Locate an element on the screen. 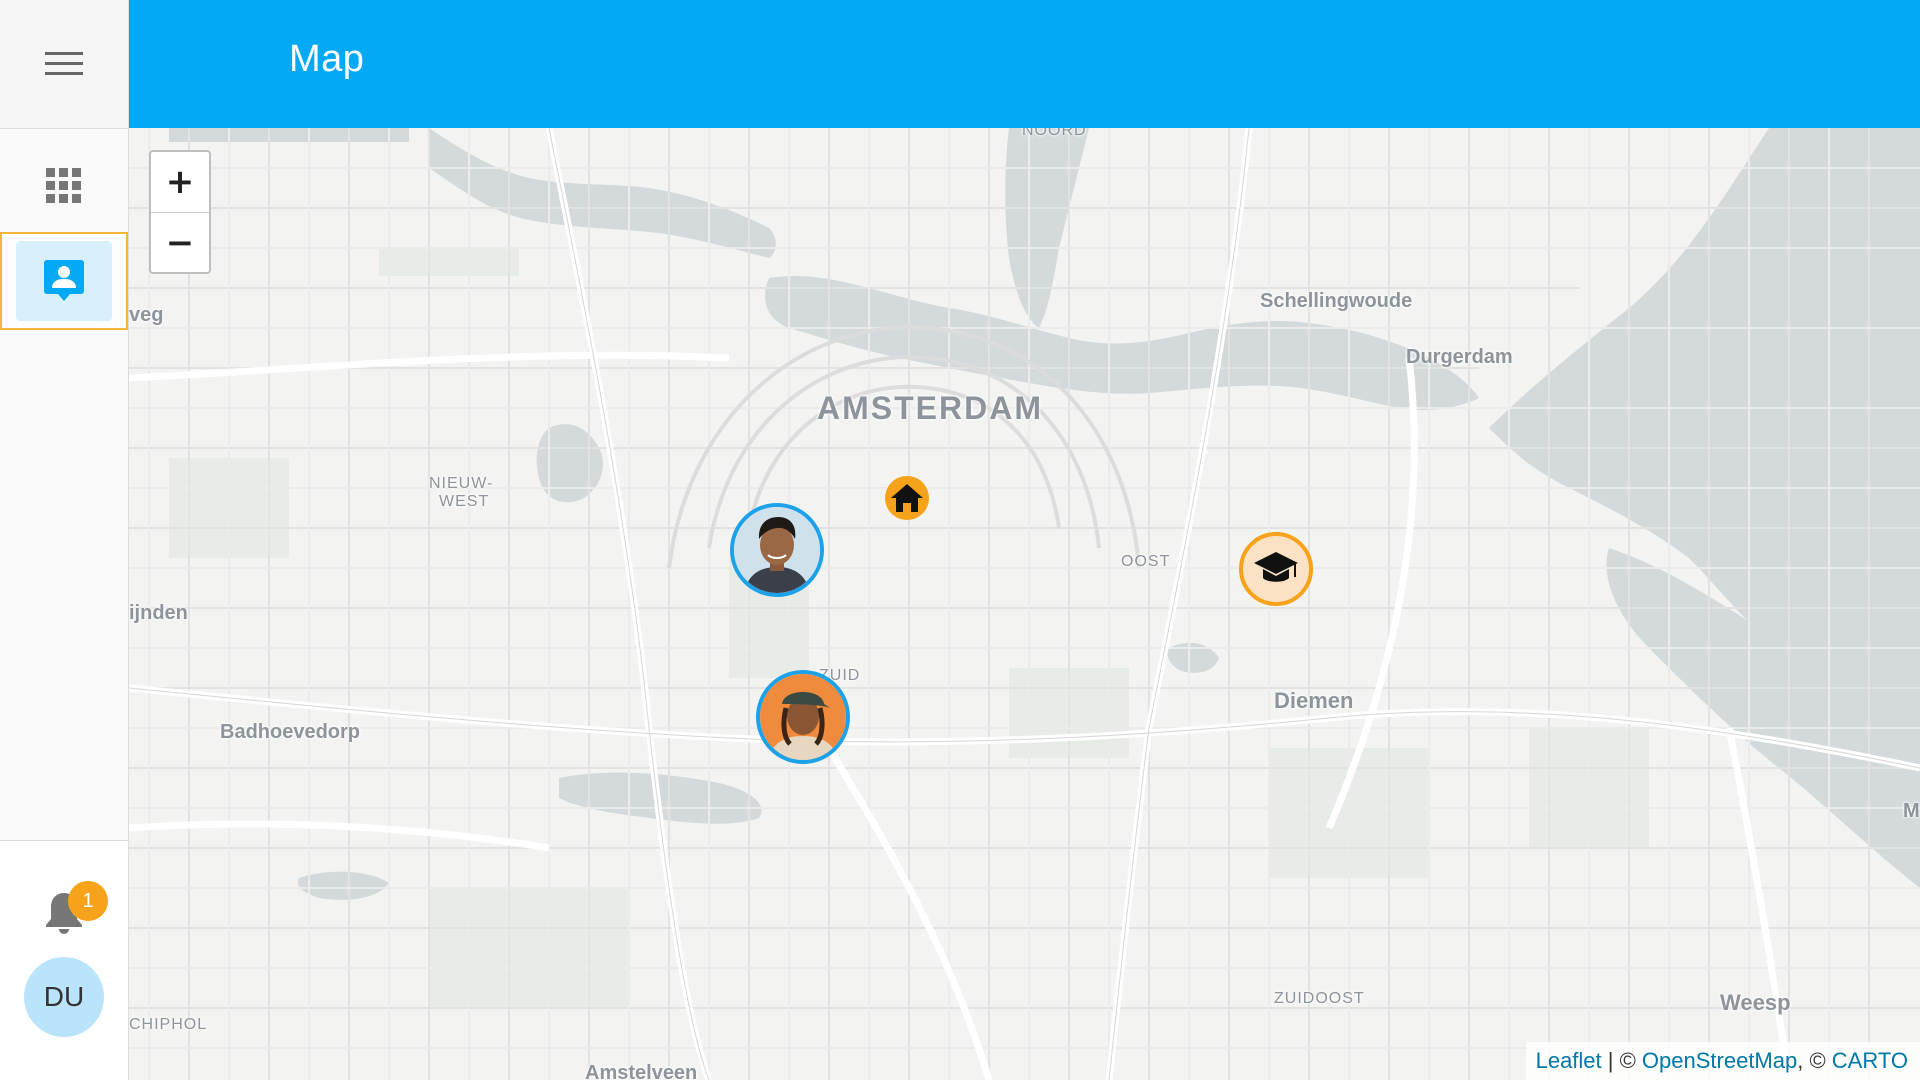 The width and height of the screenshot is (1920, 1081). hamburger-menu-icon is located at coordinates (64, 63).